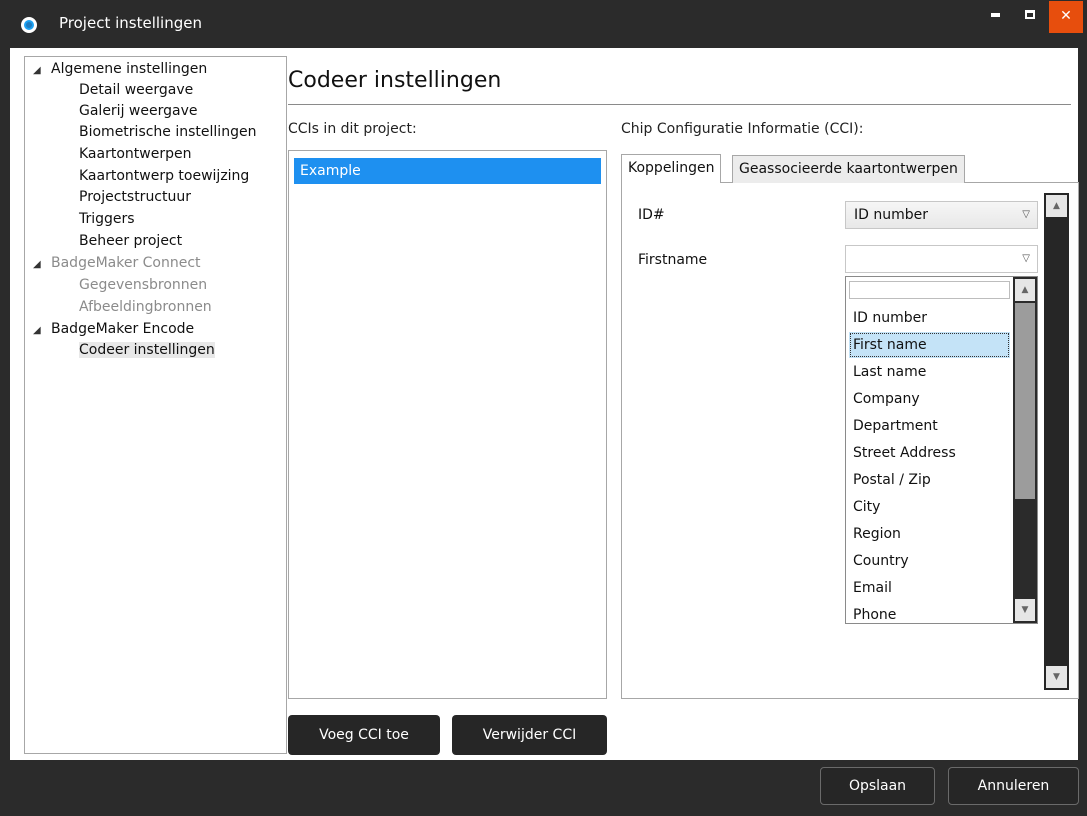  Describe the element at coordinates (1025, 401) in the screenshot. I see `scroll-thumb` at that location.